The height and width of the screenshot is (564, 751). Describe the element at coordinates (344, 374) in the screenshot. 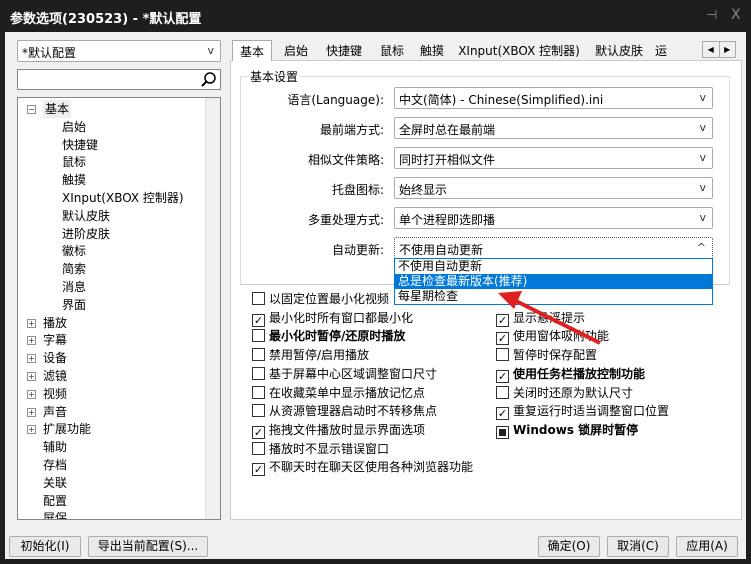

I see `checkbox-item: 基于屏幕中心区域调整窗口尺寸` at that location.